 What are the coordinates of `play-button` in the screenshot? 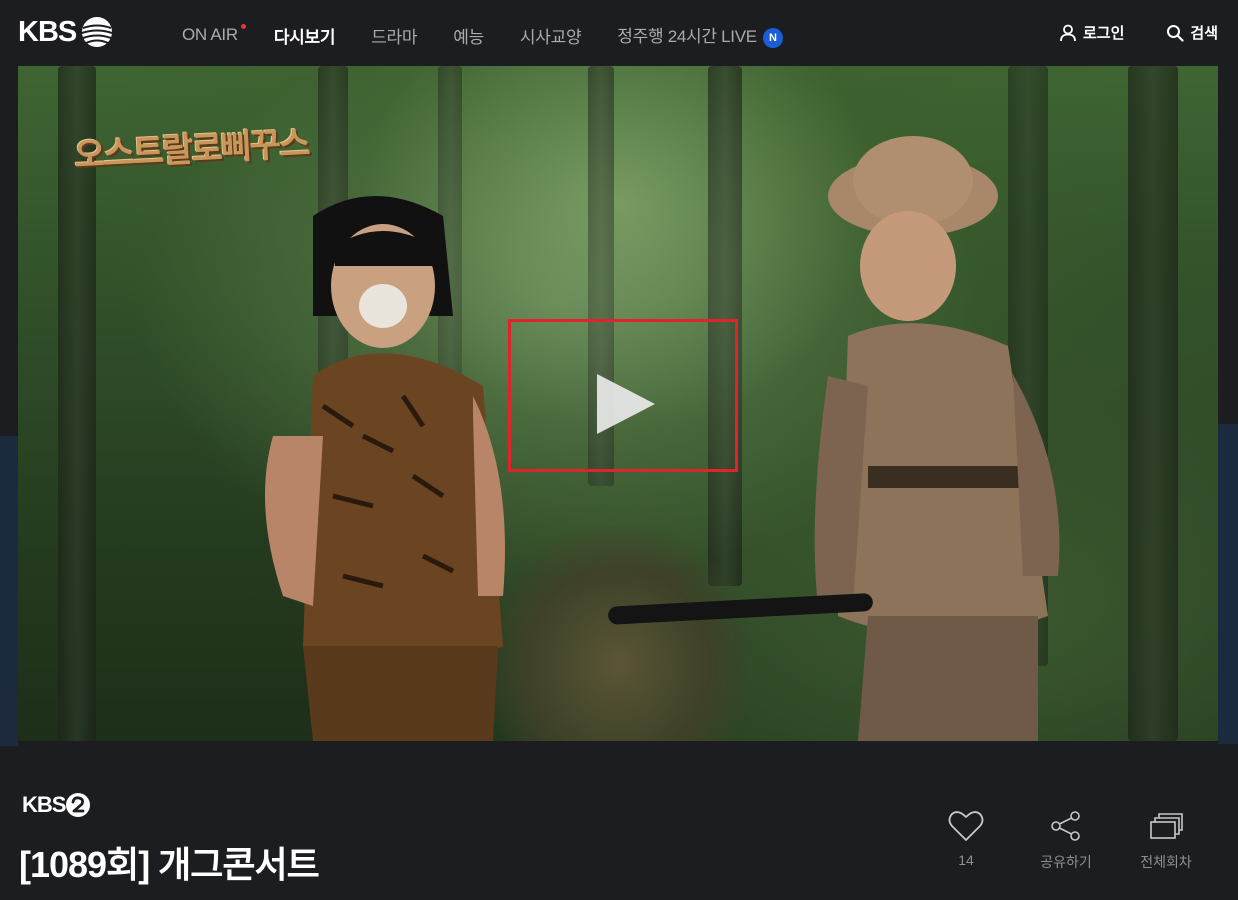 It's located at (625, 404).